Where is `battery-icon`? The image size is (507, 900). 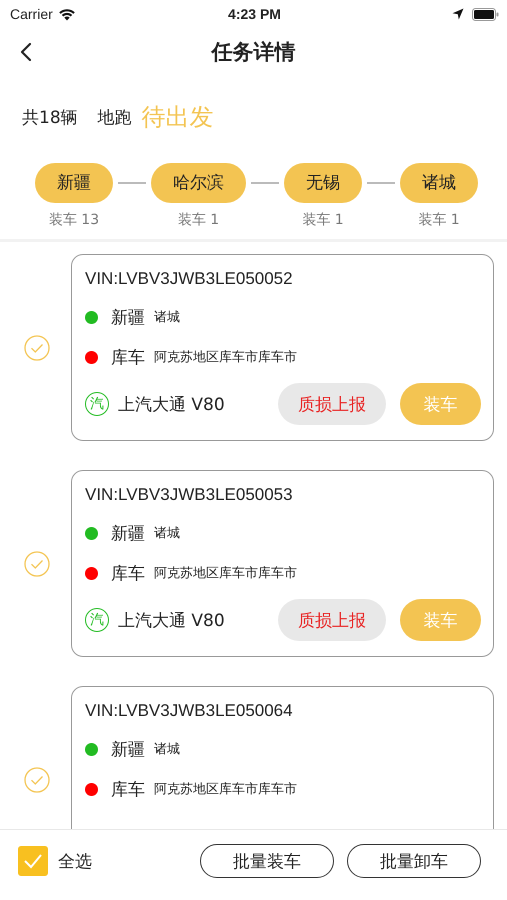
battery-icon is located at coordinates (485, 14).